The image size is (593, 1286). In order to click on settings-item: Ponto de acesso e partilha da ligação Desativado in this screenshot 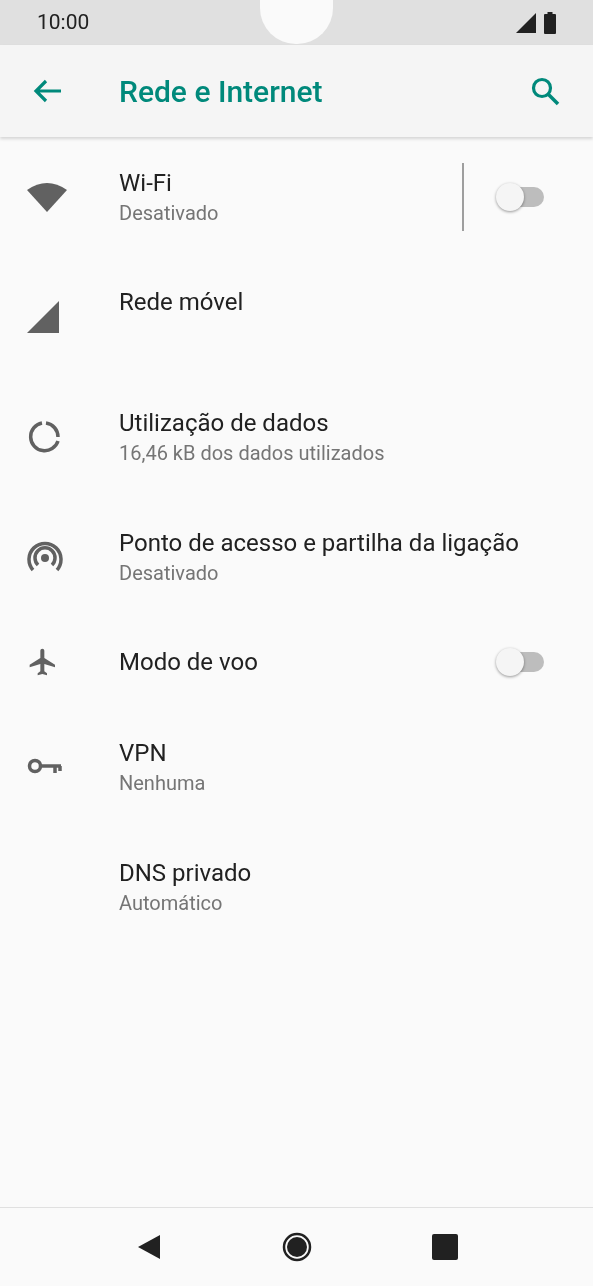, I will do `click(296, 557)`.